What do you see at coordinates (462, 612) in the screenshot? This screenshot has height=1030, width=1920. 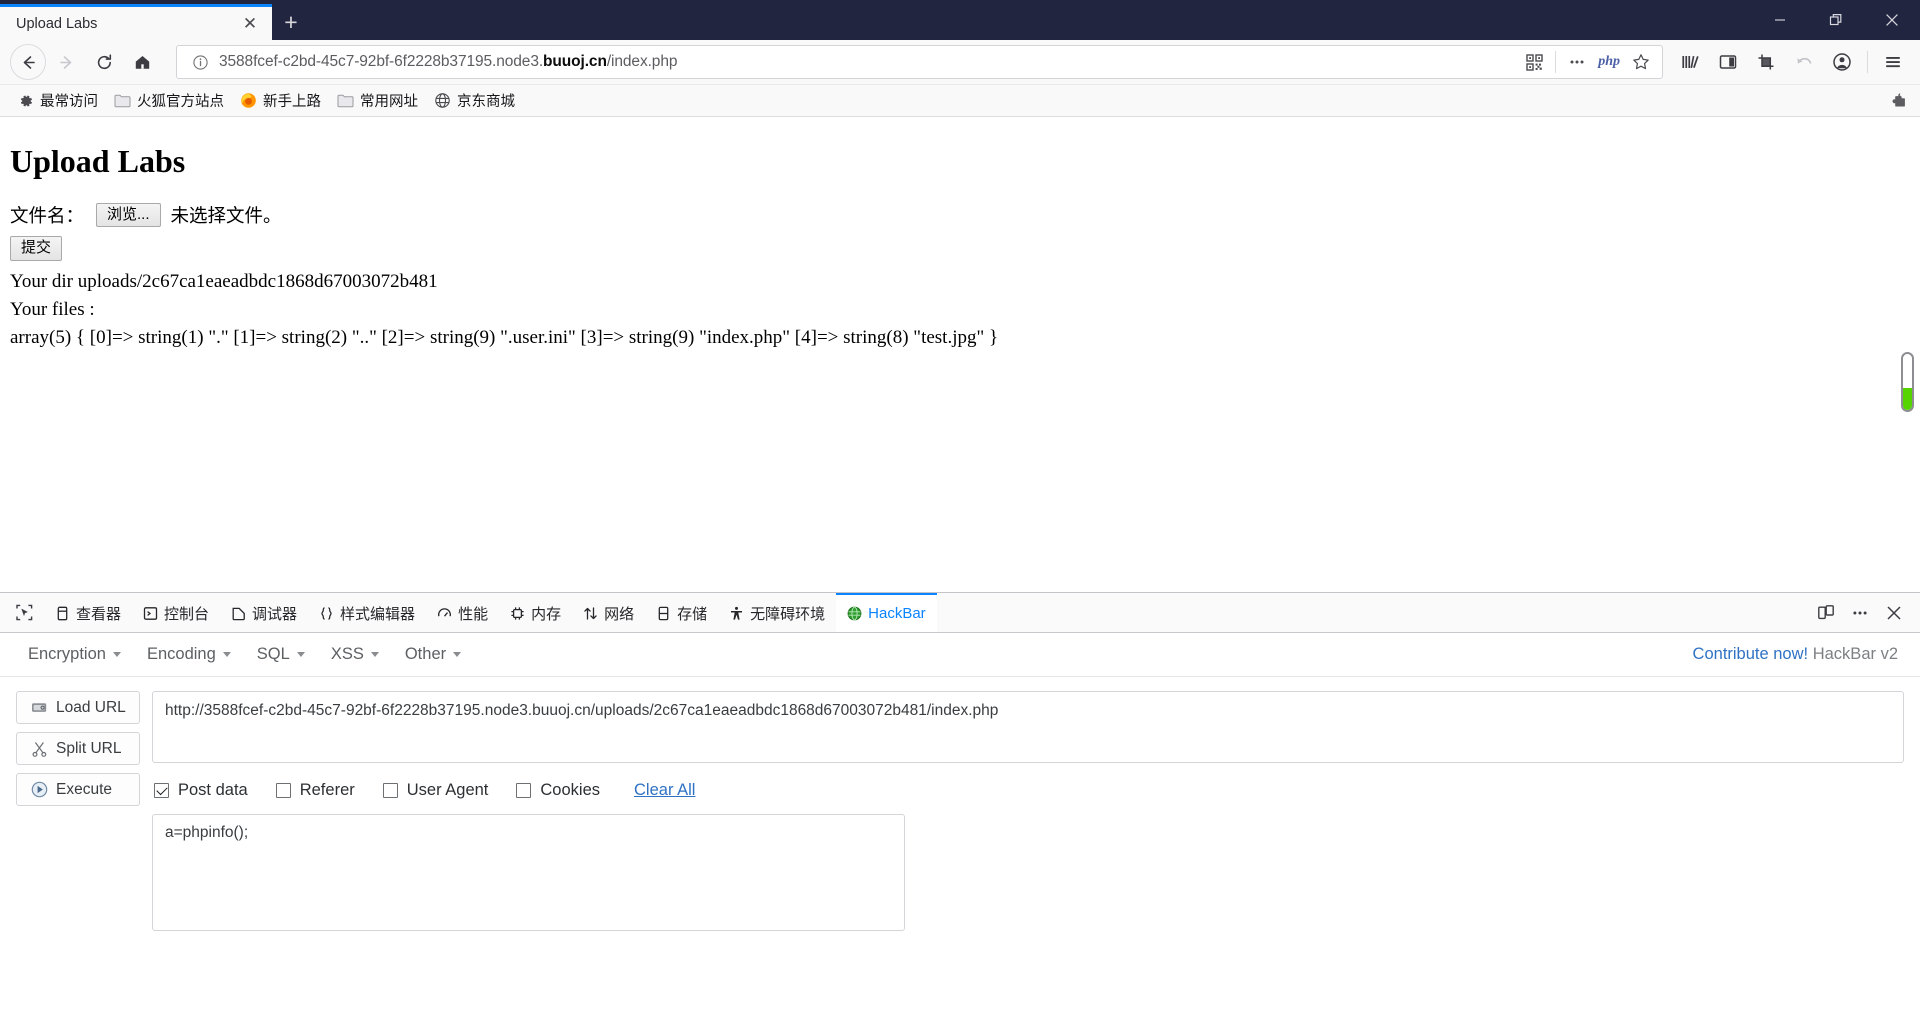 I see `devtools-tab-performance: 性能` at bounding box center [462, 612].